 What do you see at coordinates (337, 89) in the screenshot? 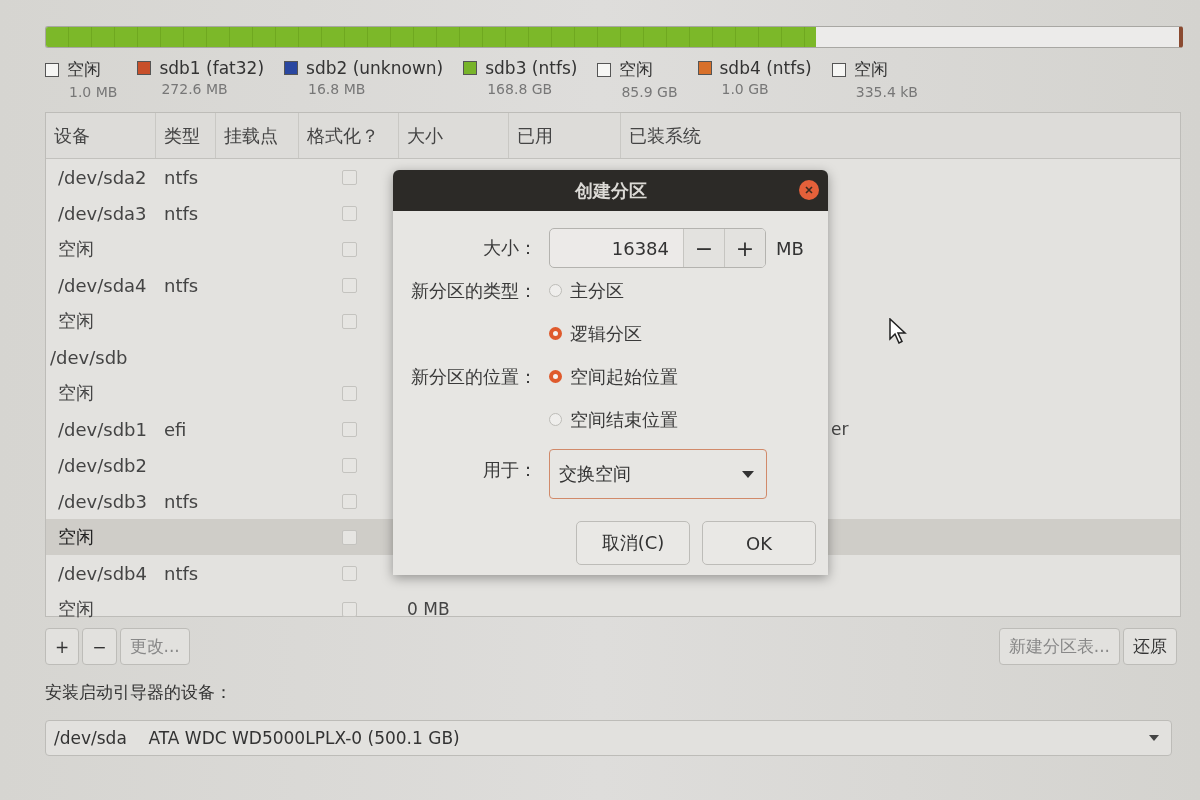
I see `legend-size: 16.8 MB` at bounding box center [337, 89].